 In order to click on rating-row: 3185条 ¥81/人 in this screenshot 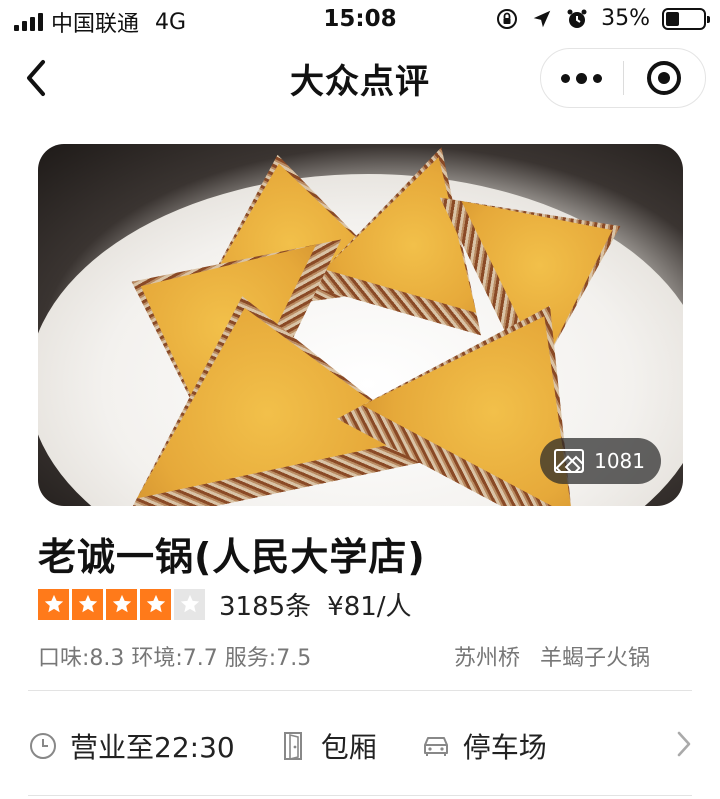, I will do `click(225, 604)`.